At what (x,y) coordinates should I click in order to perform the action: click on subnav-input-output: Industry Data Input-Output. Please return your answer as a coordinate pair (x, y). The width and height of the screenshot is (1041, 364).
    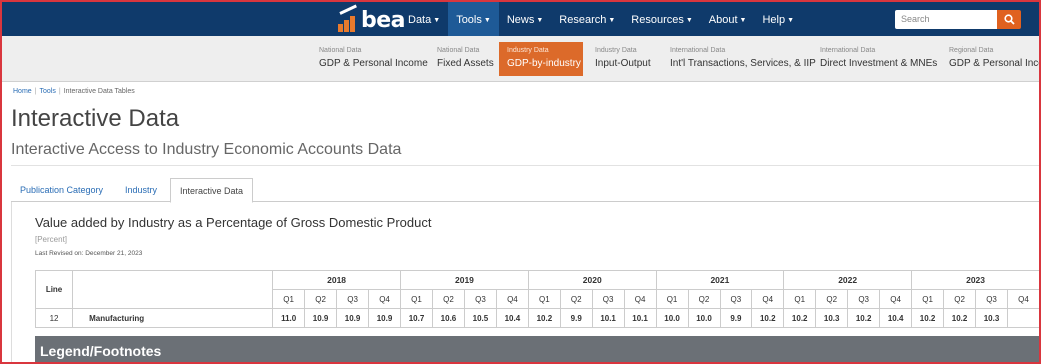
    Looking at the image, I should click on (623, 59).